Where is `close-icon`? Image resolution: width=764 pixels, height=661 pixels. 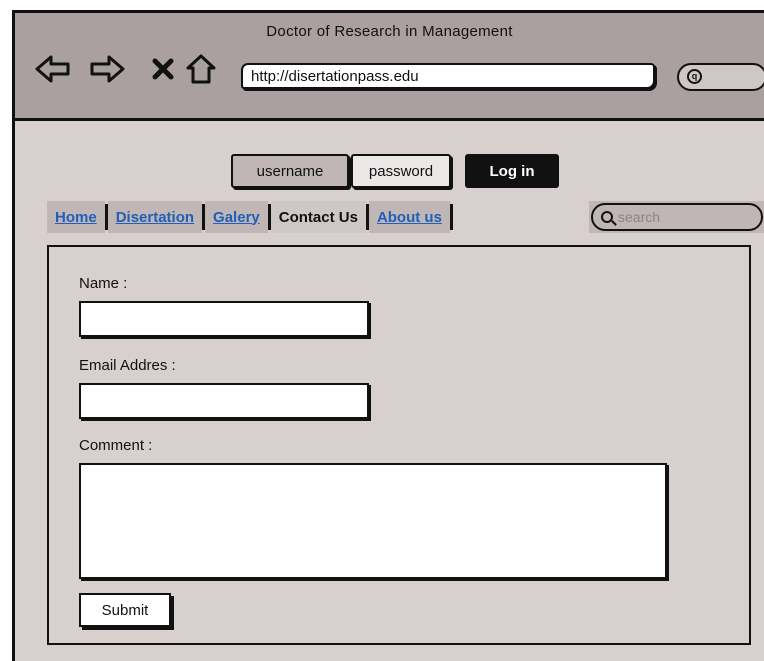 close-icon is located at coordinates (163, 69).